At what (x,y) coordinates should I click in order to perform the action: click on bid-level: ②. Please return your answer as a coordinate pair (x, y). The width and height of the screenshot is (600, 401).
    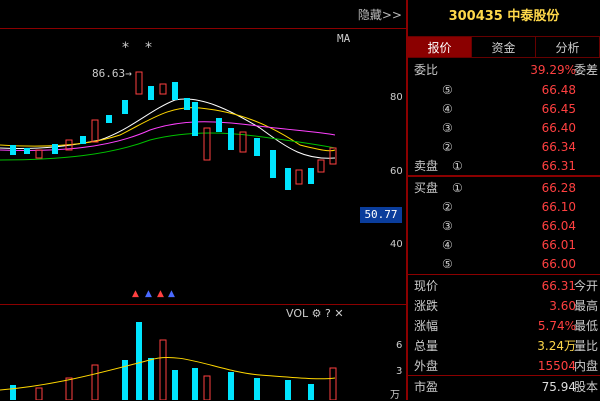
    Looking at the image, I should click on (447, 207).